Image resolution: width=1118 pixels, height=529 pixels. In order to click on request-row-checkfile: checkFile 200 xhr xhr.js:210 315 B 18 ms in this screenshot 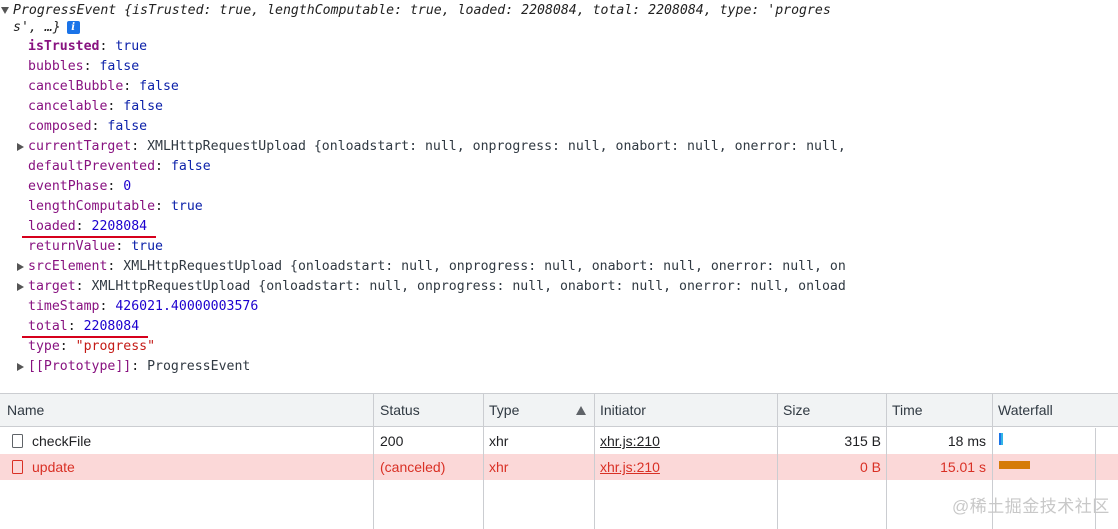, I will do `click(559, 441)`.